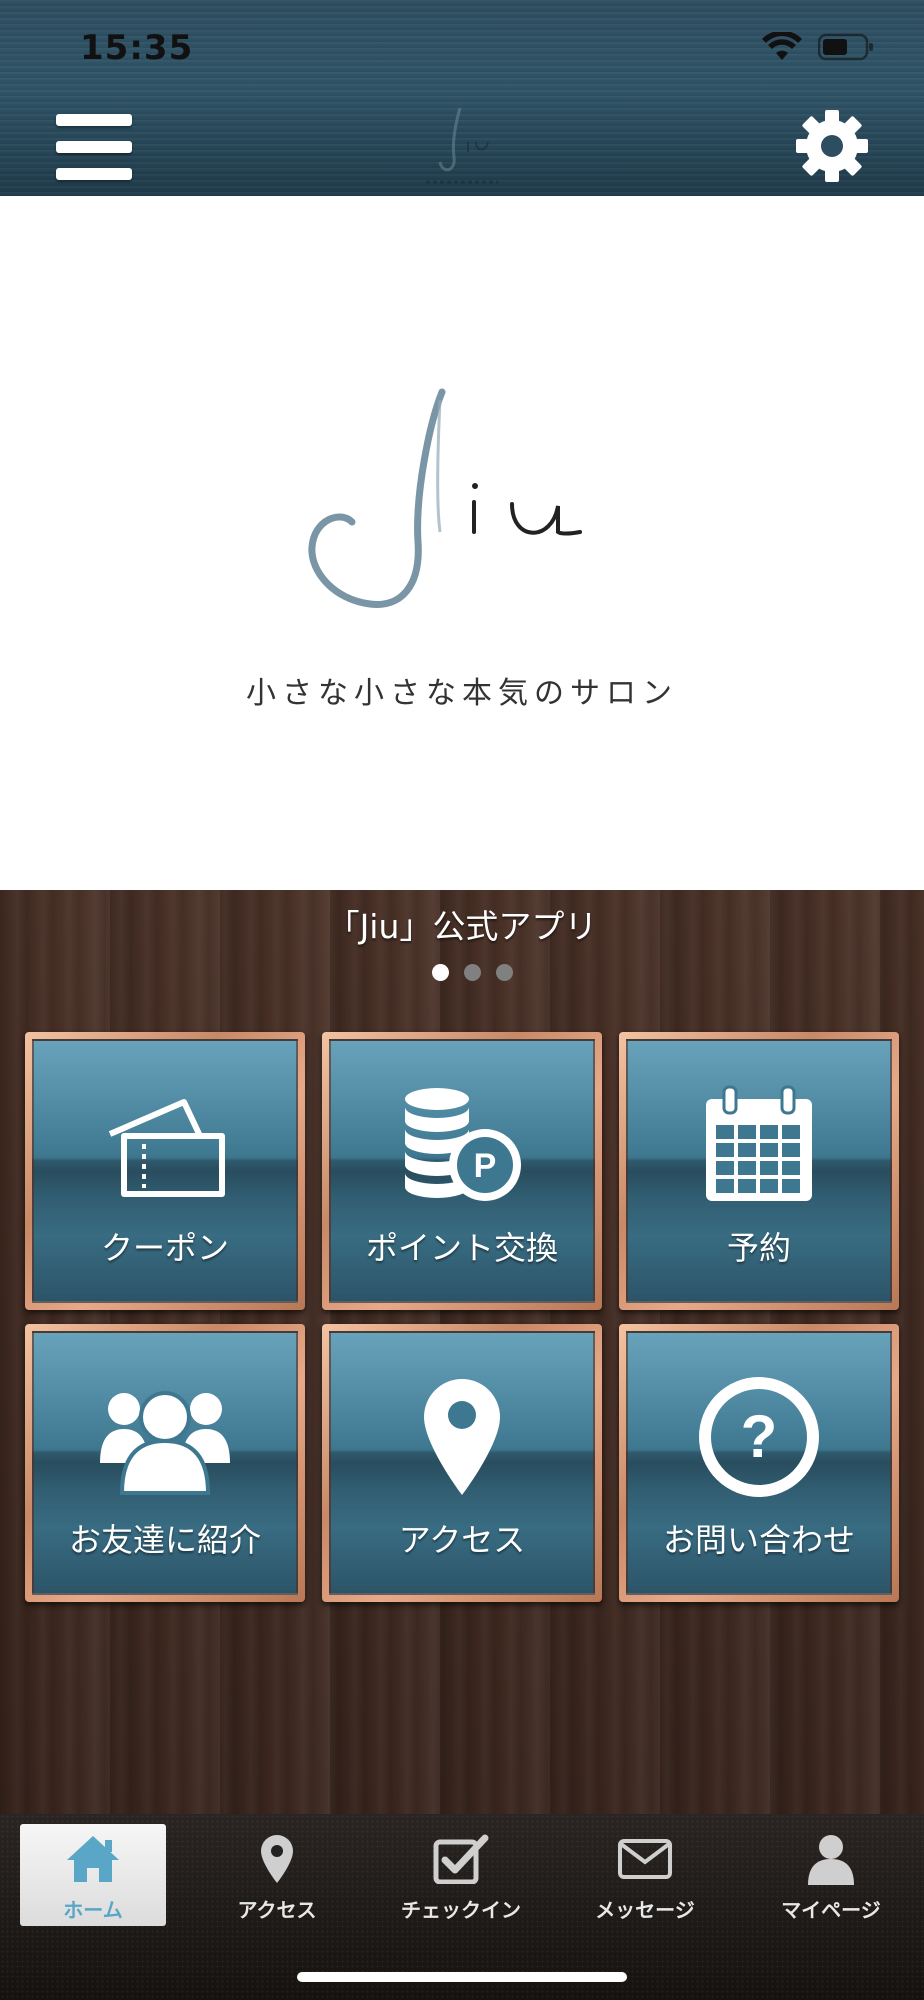  I want to click on user-icon, so click(831, 1859).